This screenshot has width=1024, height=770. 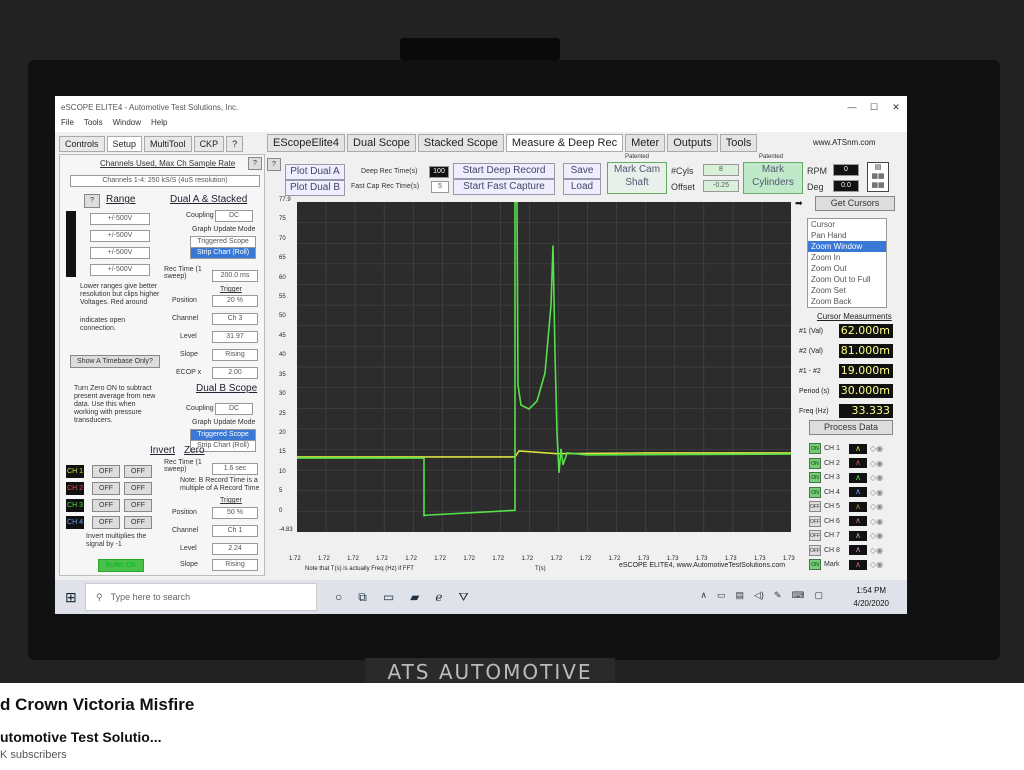 I want to click on rec-time-field: 200.0 ms, so click(x=235, y=276).